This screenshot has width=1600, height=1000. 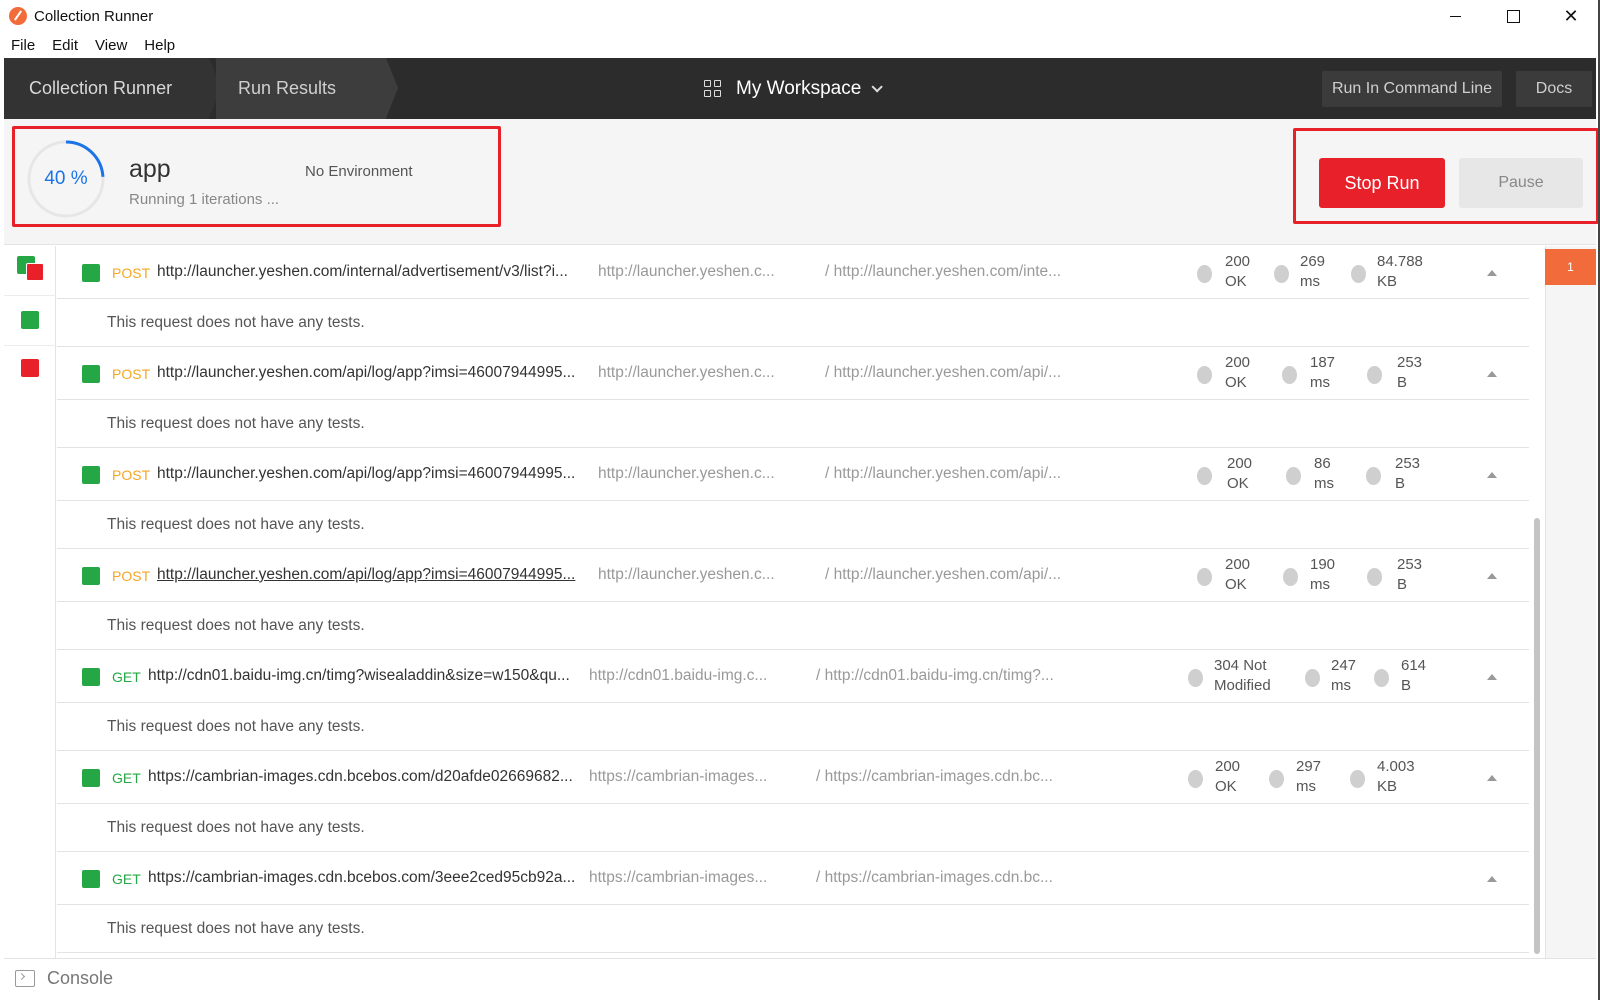 I want to click on console-icon, so click(x=25, y=978).